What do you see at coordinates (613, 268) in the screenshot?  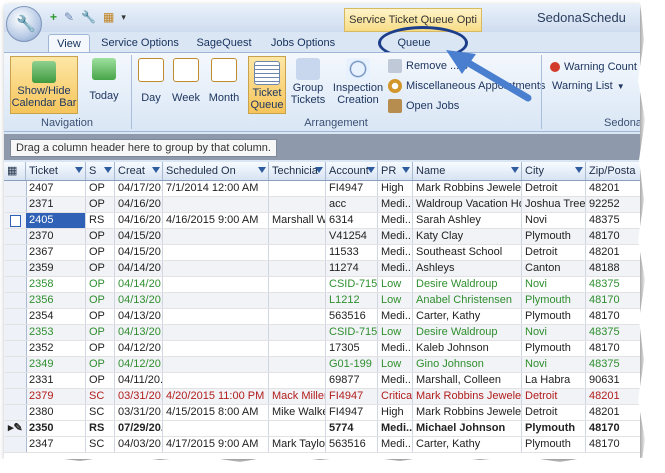 I see `cell-zip: 48188` at bounding box center [613, 268].